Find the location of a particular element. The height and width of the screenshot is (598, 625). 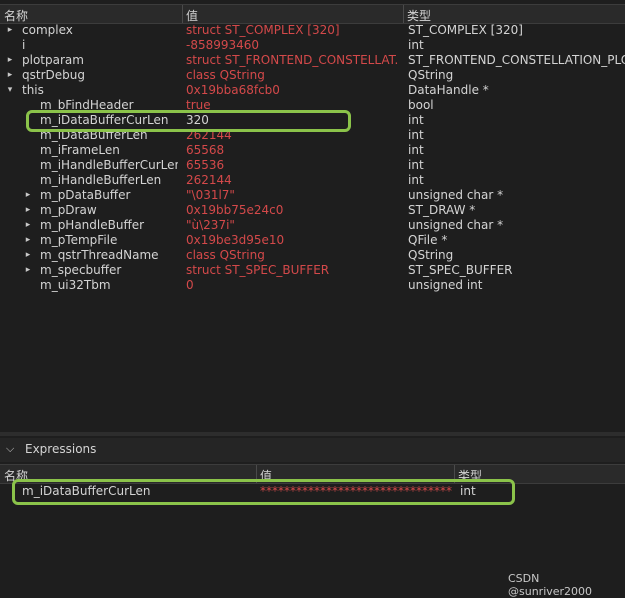

row-name: m_pDraw is located at coordinates (109, 210).